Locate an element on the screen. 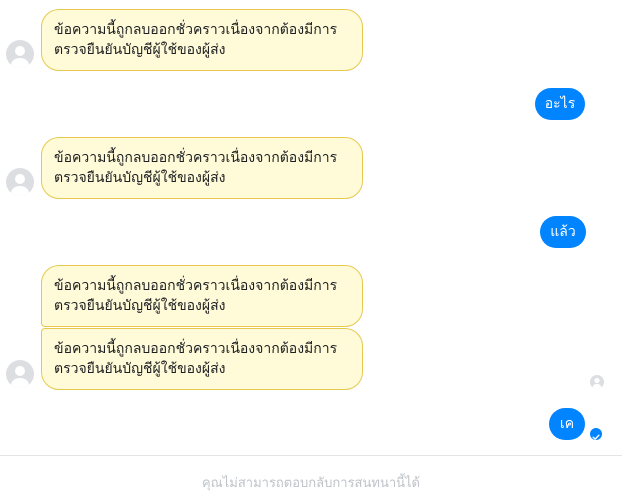 Image resolution: width=622 pixels, height=502 pixels. sent-message-bubble: อะไร is located at coordinates (560, 104).